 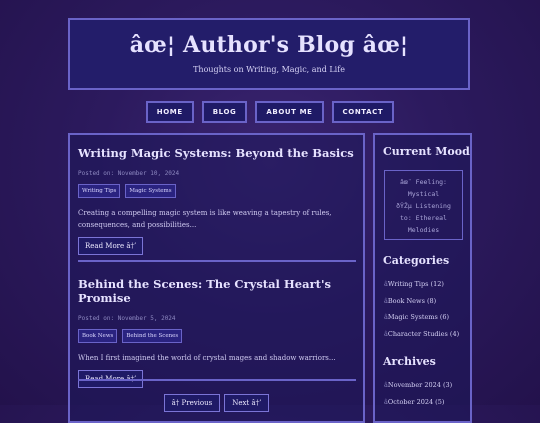 I want to click on archive-october-2024: âOctober 2024 (5), so click(x=426, y=404).